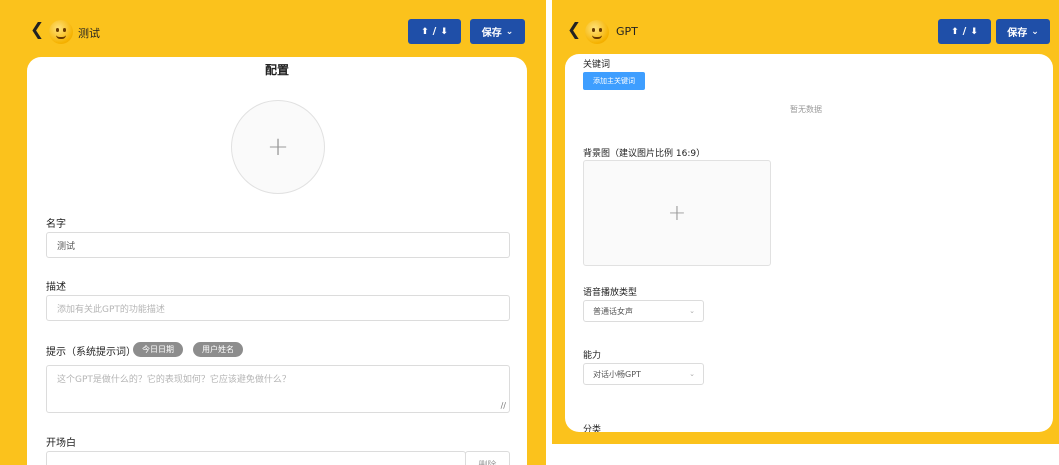  What do you see at coordinates (805, 29) in the screenshot?
I see `top-bar: ❮ GPT ⬆ / ⬇ 保存 ⌄` at bounding box center [805, 29].